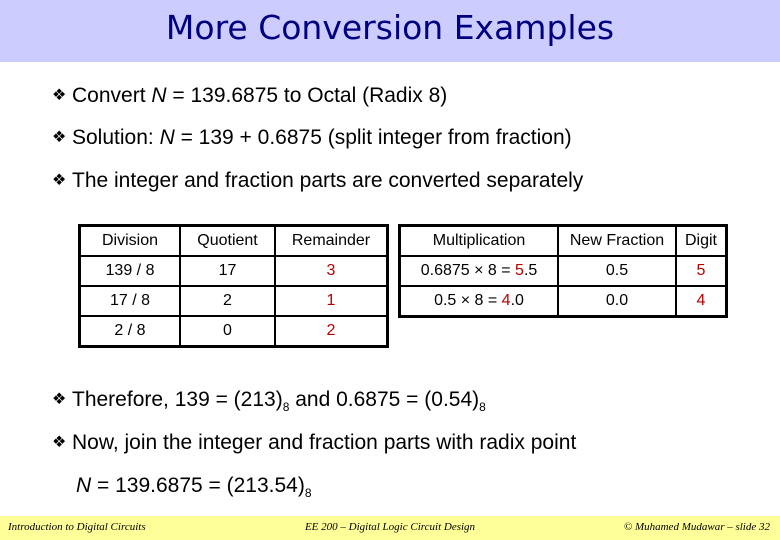 The image size is (780, 540). Describe the element at coordinates (384, 399) in the screenshot. I see `bullet-text: and 0.6875 = (0.54)` at that location.